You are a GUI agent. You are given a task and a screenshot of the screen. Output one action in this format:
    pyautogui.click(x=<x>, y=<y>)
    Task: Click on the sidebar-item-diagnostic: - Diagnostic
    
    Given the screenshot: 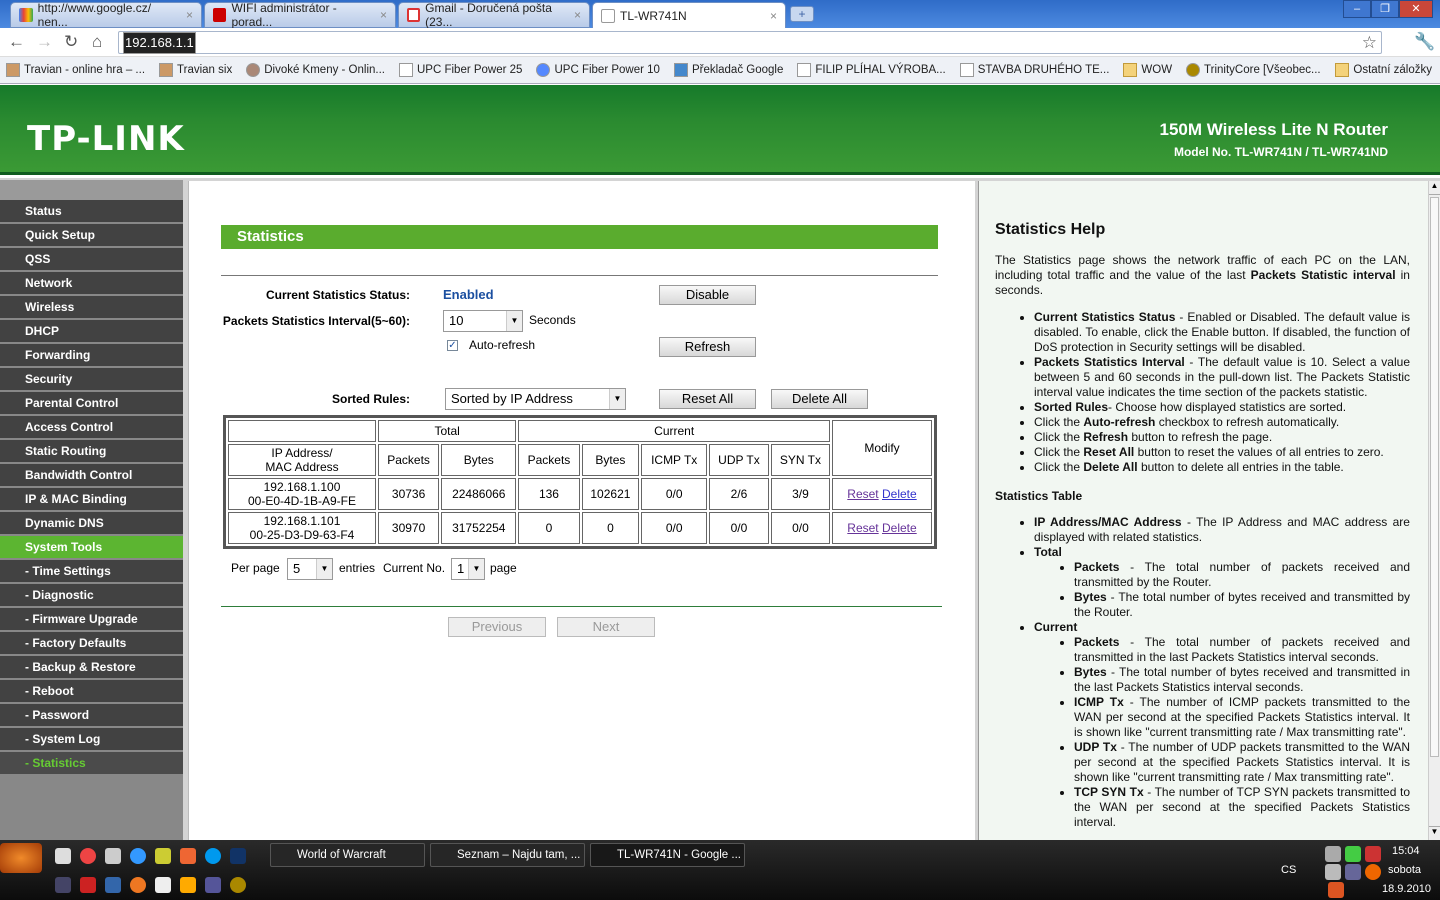 What is the action you would take?
    pyautogui.click(x=91, y=595)
    